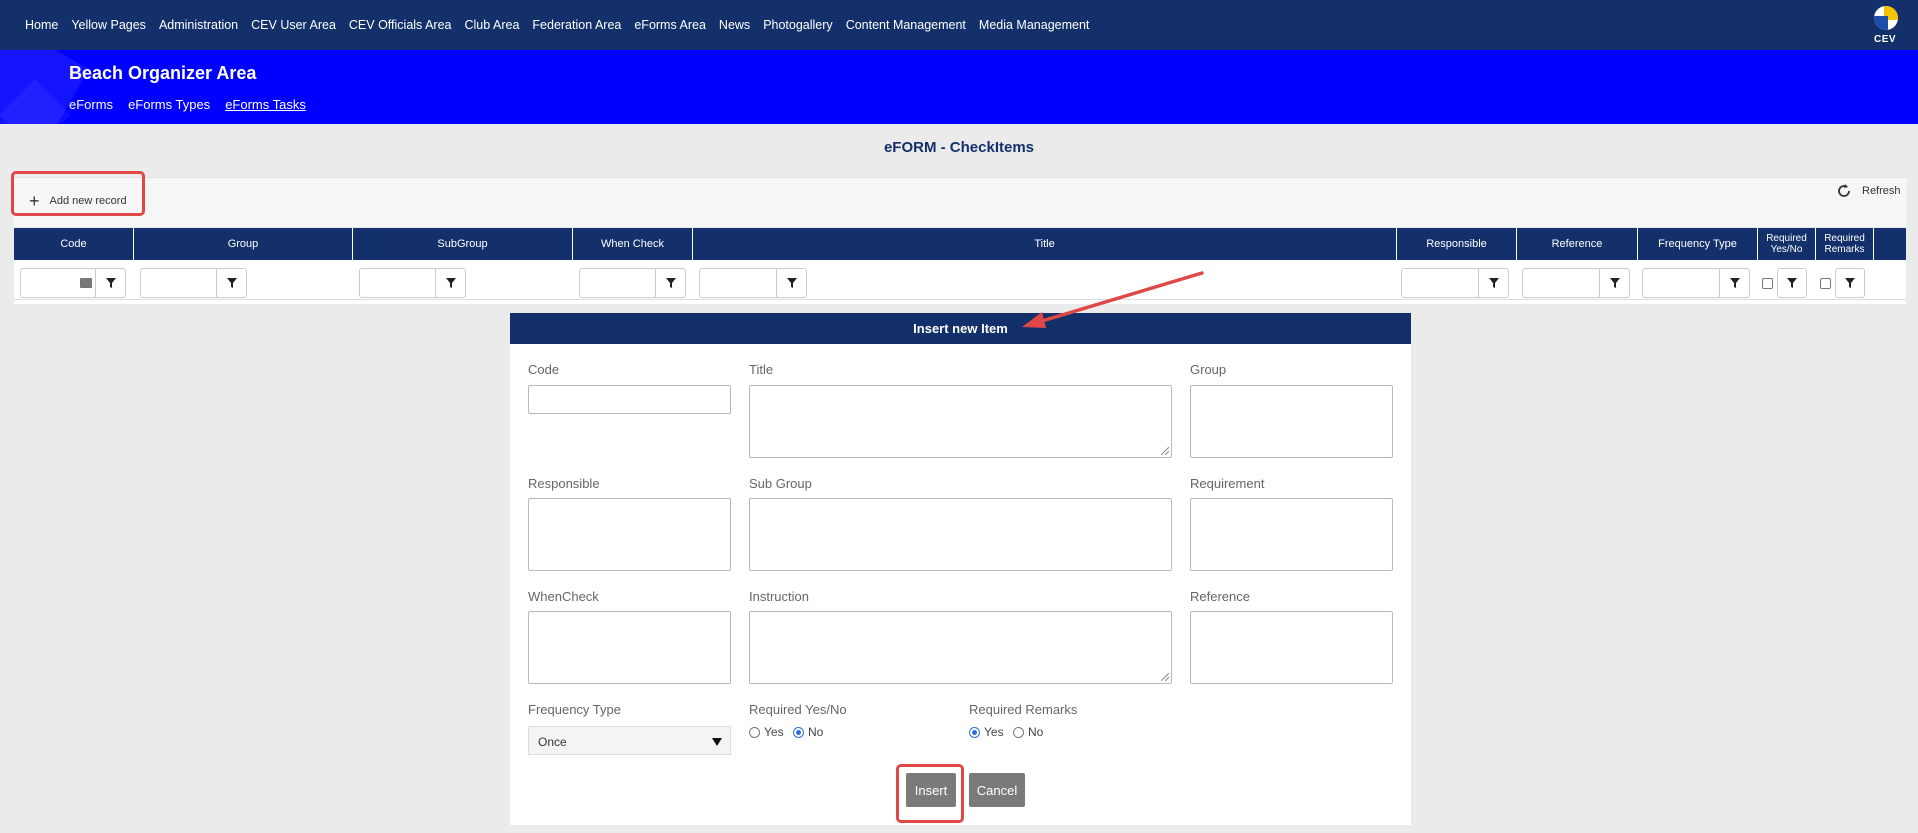 This screenshot has width=1918, height=833. Describe the element at coordinates (397, 283) in the screenshot. I see `filter-subgroup-input` at that location.